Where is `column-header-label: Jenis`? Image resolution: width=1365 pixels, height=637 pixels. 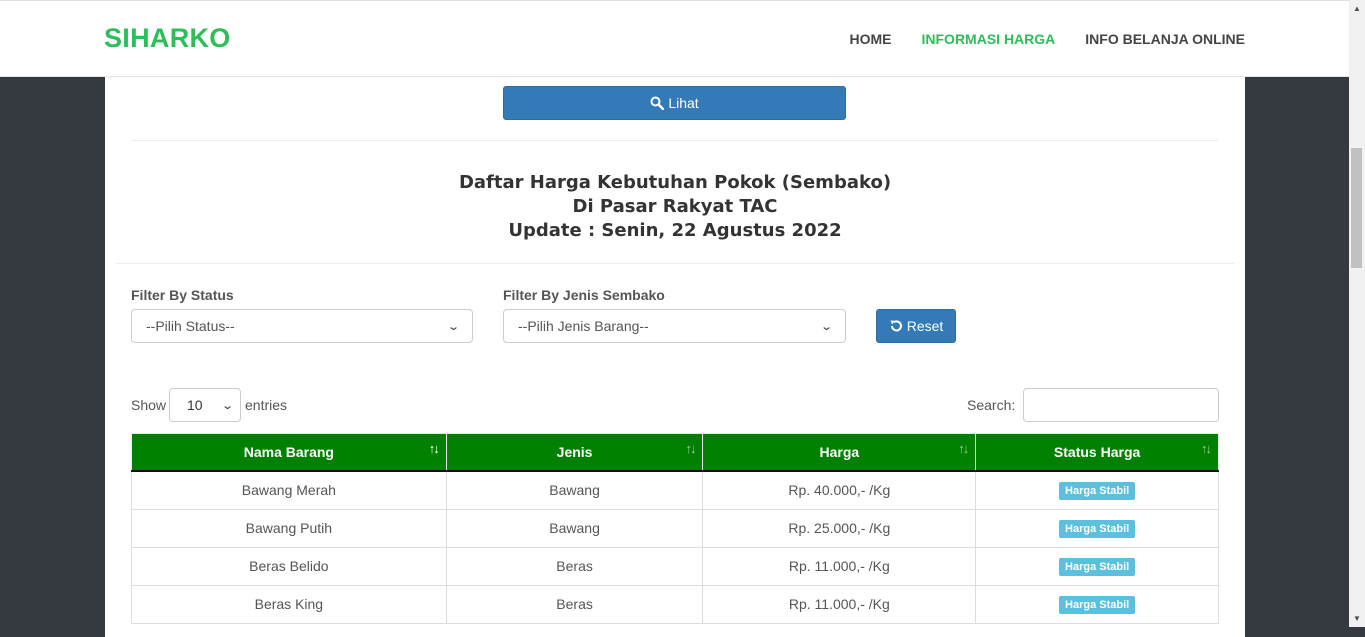 column-header-label: Jenis is located at coordinates (574, 451).